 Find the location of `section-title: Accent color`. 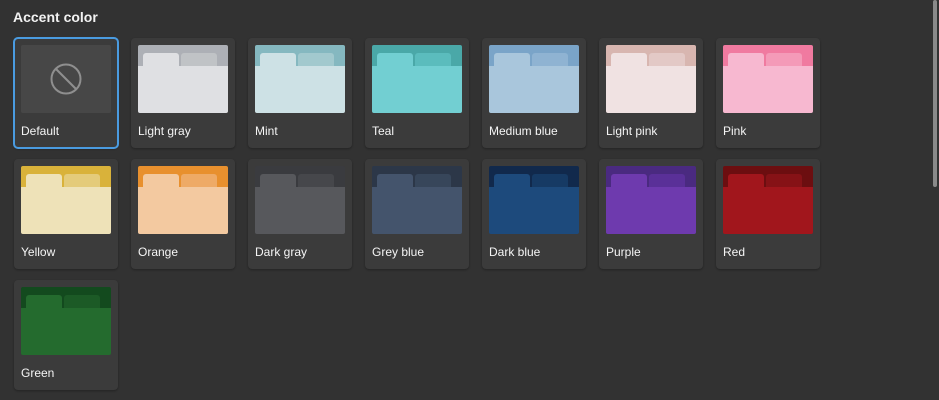

section-title: Accent color is located at coordinates (55, 17).